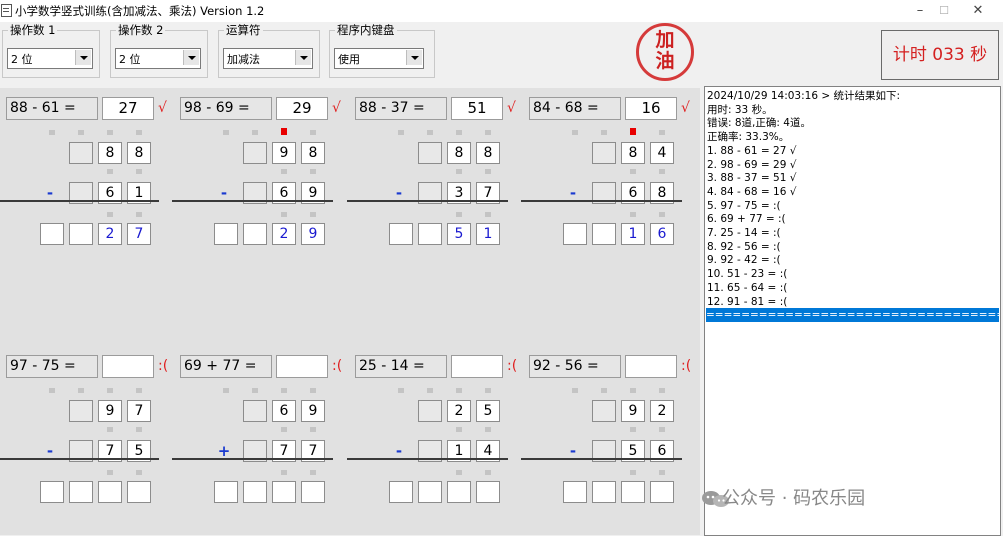 Image resolution: width=1003 pixels, height=536 pixels. I want to click on top-digit-cell: 6, so click(284, 411).